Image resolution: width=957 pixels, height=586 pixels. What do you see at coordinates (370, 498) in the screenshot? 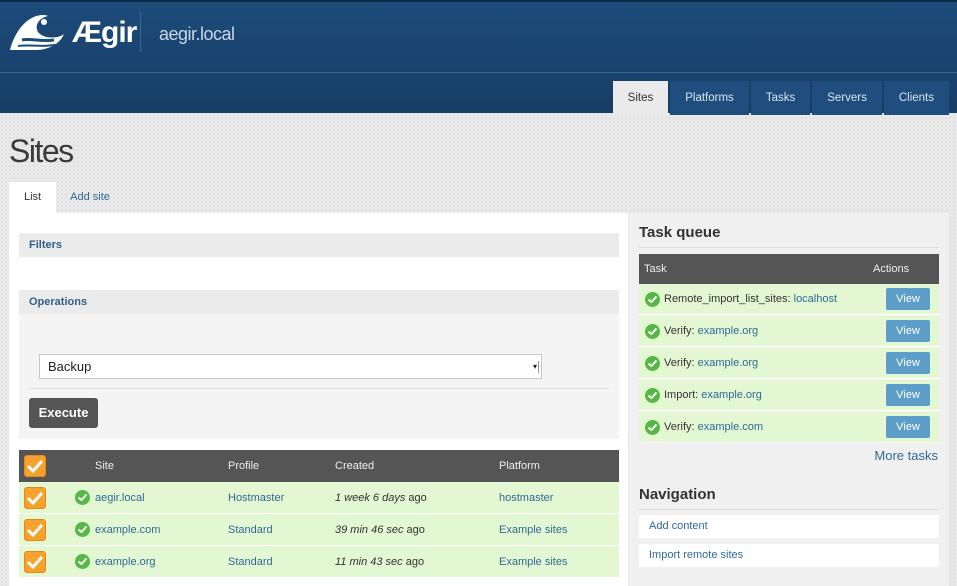
I see `created-value: 1 week 6 days` at bounding box center [370, 498].